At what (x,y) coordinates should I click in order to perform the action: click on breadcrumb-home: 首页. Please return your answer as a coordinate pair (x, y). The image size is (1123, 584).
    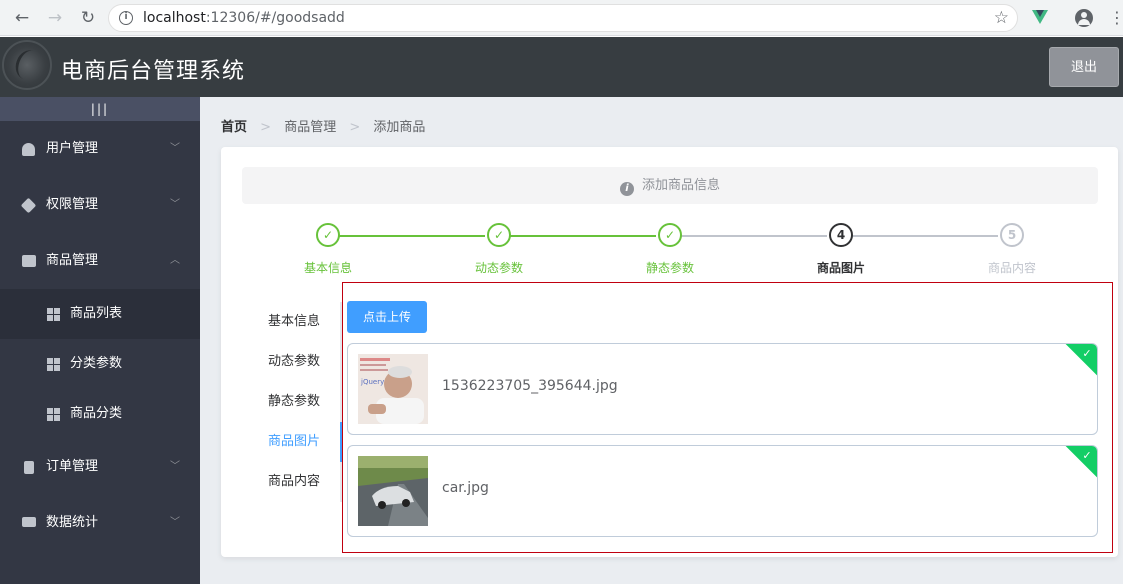
    Looking at the image, I should click on (234, 127).